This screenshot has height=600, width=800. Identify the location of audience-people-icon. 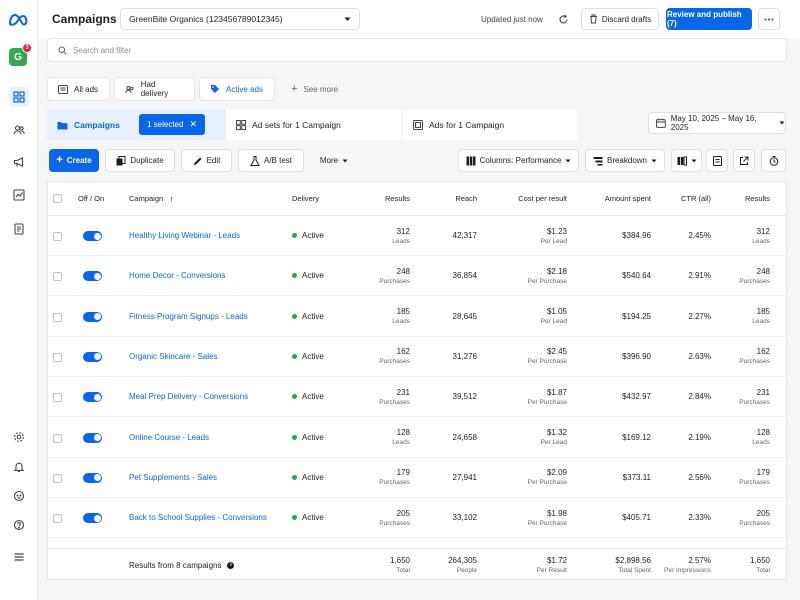
(19, 130).